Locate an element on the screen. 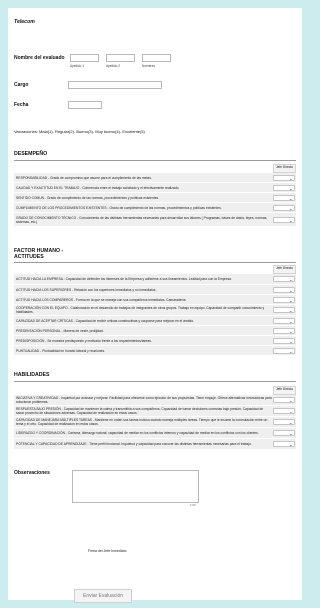 The width and height of the screenshot is (320, 608). signature-pad is located at coordinates (135, 531).